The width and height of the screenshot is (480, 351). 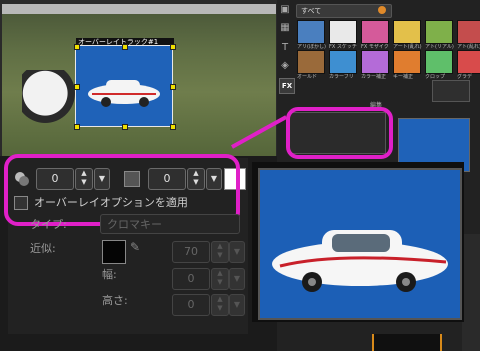 I want to click on dropdown-chevron-icon, so click(x=382, y=10).